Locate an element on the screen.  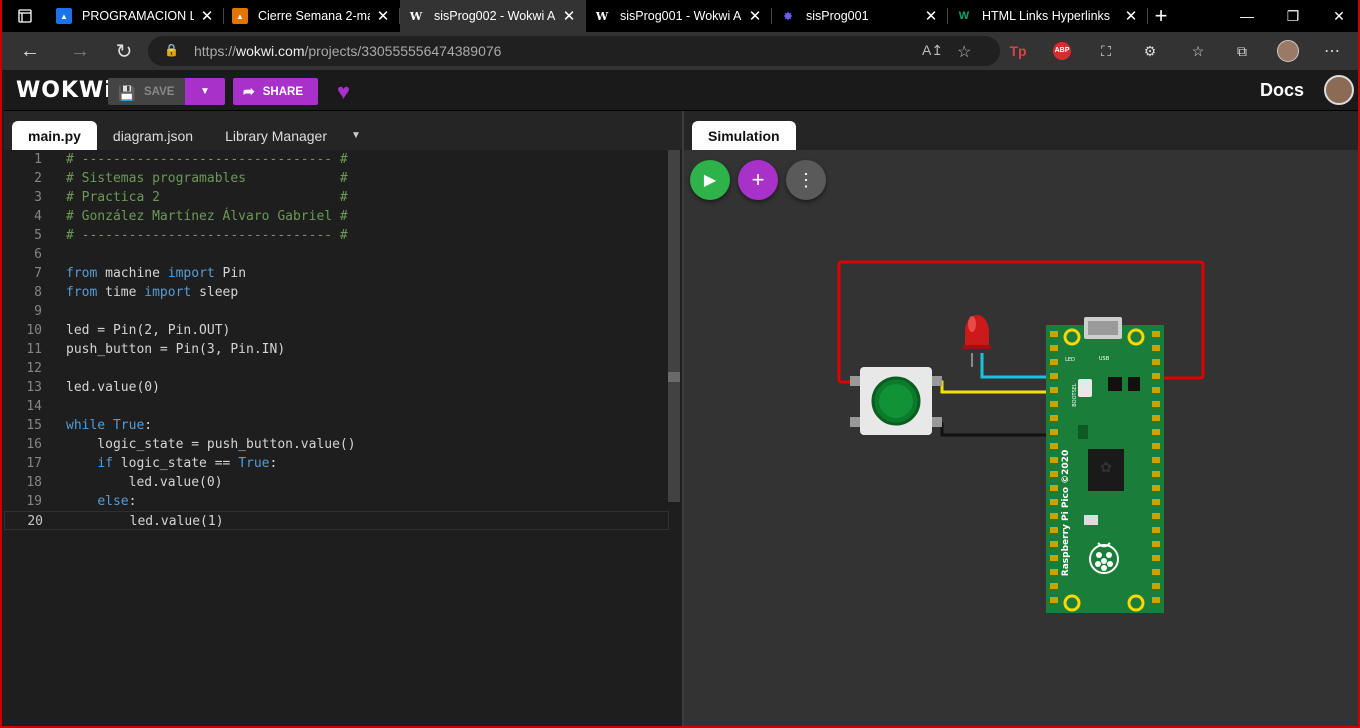
heart-icon: ♥ is located at coordinates (343, 92).